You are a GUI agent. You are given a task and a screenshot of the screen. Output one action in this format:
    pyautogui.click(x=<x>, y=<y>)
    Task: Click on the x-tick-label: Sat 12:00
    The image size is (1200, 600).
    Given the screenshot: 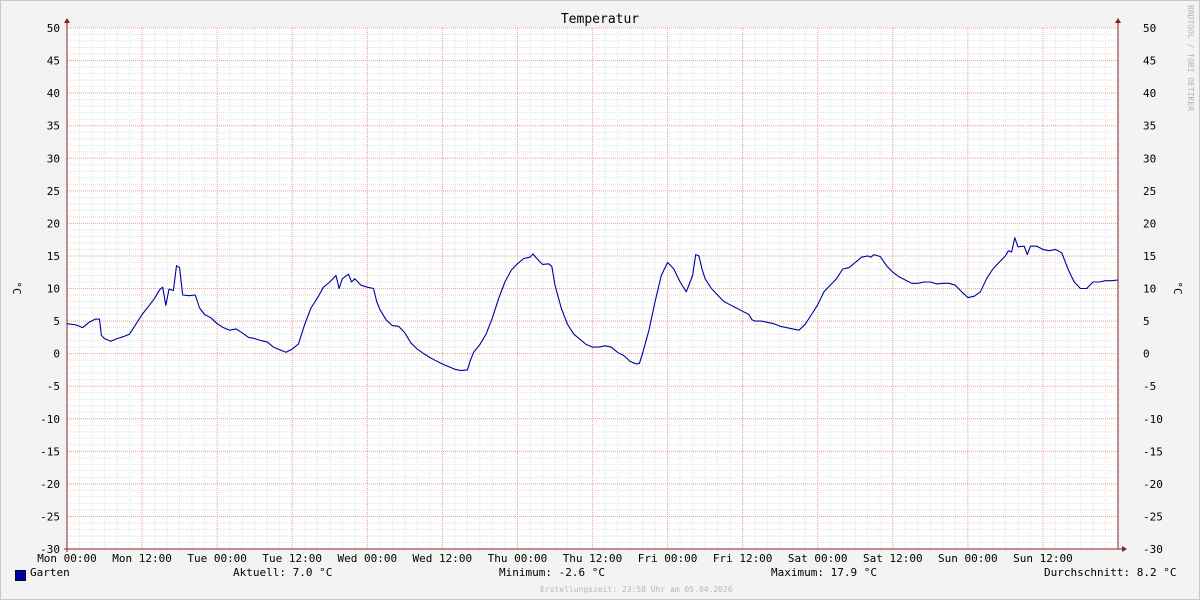 What is the action you would take?
    pyautogui.click(x=893, y=558)
    